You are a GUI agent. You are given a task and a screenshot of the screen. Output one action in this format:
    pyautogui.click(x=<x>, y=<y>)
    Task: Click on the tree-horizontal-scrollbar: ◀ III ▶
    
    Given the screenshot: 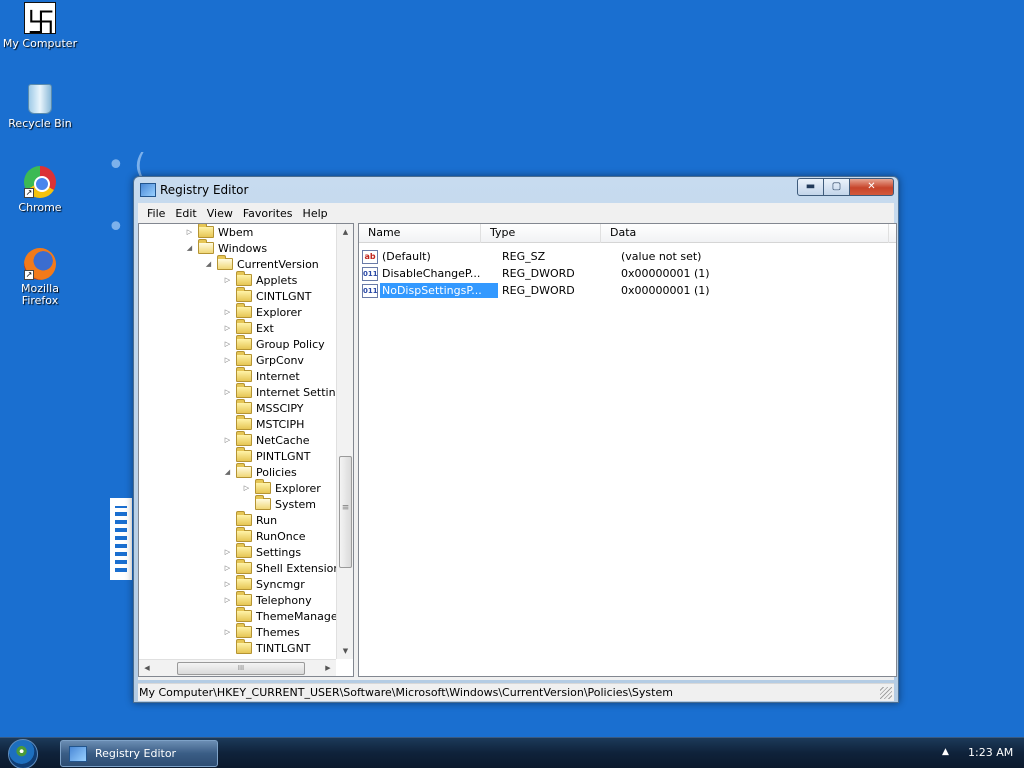 What is the action you would take?
    pyautogui.click(x=237, y=667)
    